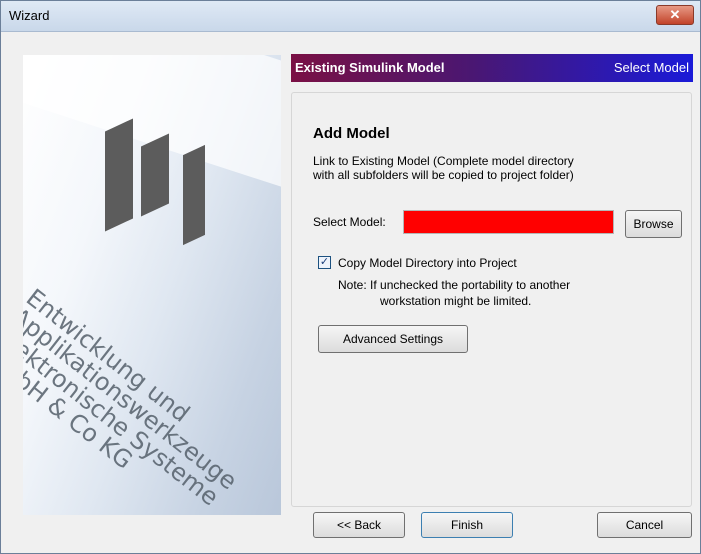 Image resolution: width=701 pixels, height=554 pixels. Describe the element at coordinates (393, 339) in the screenshot. I see `advanced-settings-button: Advanced Settings` at that location.